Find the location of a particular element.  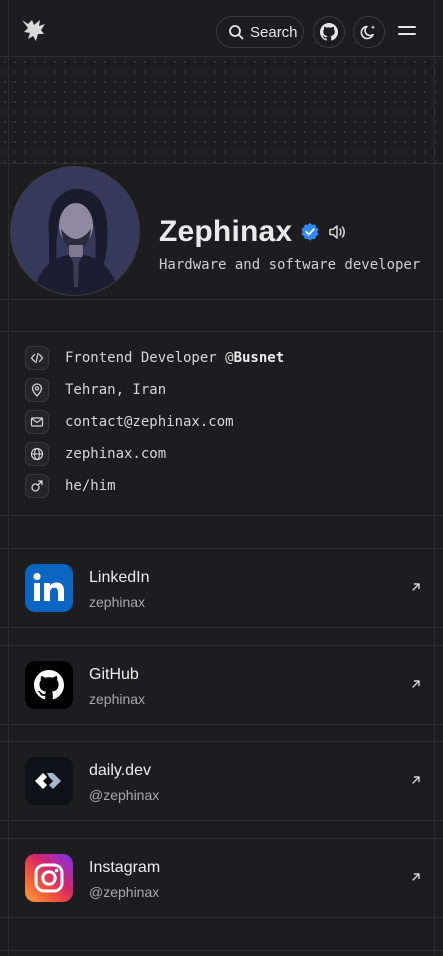

moon-sparkle-icon is located at coordinates (368, 32).